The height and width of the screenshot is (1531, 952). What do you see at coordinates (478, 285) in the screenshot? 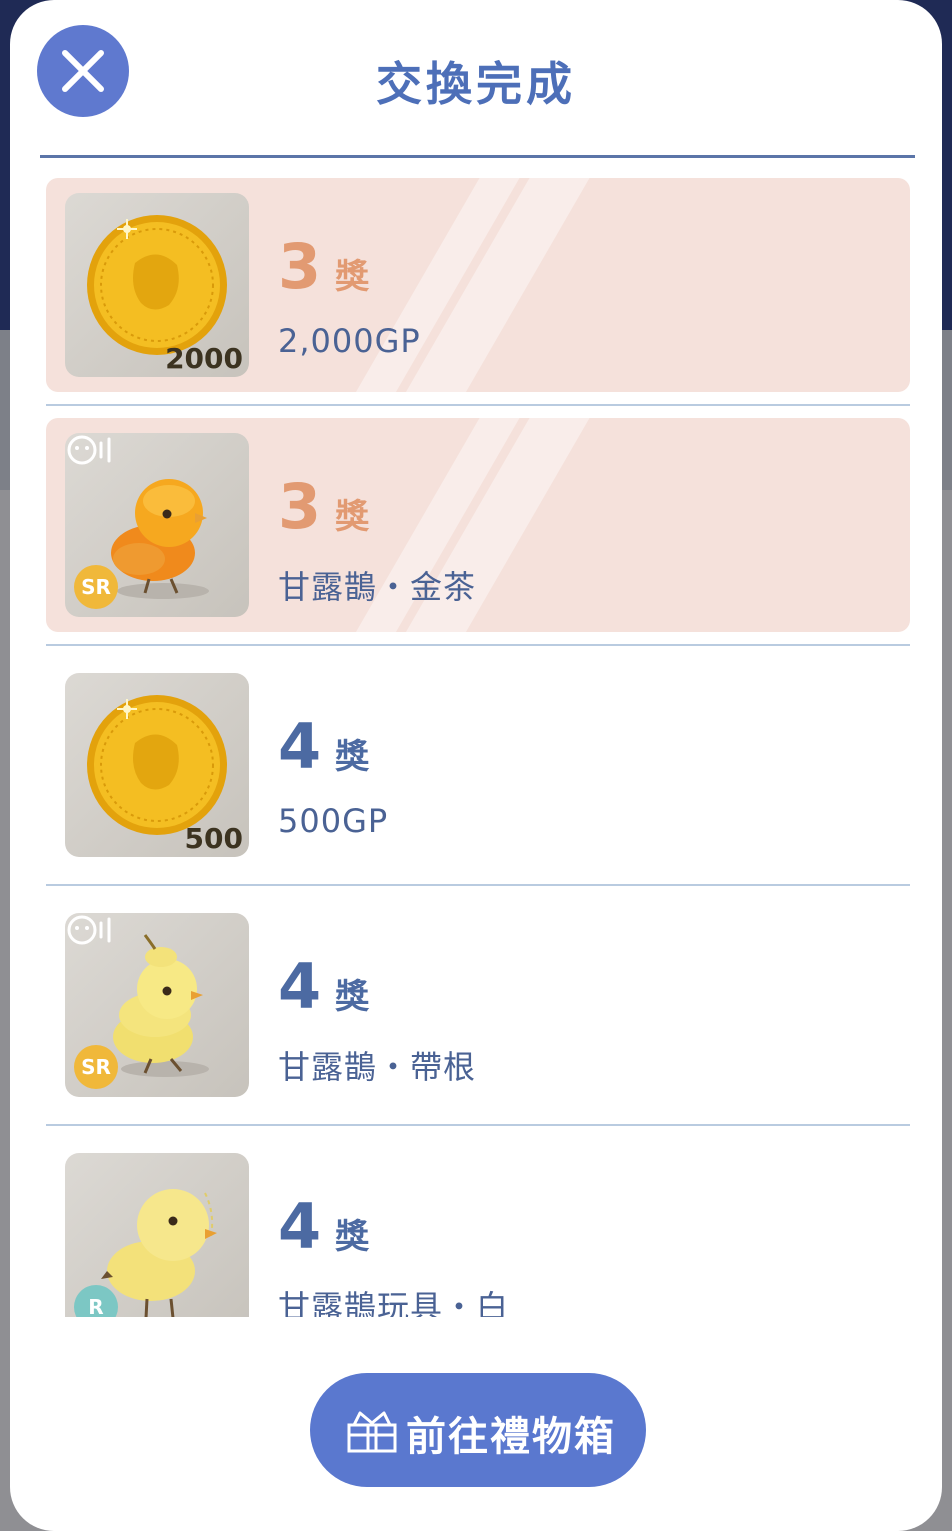
I see `prize-item: 2000 3獎 2,000GP` at bounding box center [478, 285].